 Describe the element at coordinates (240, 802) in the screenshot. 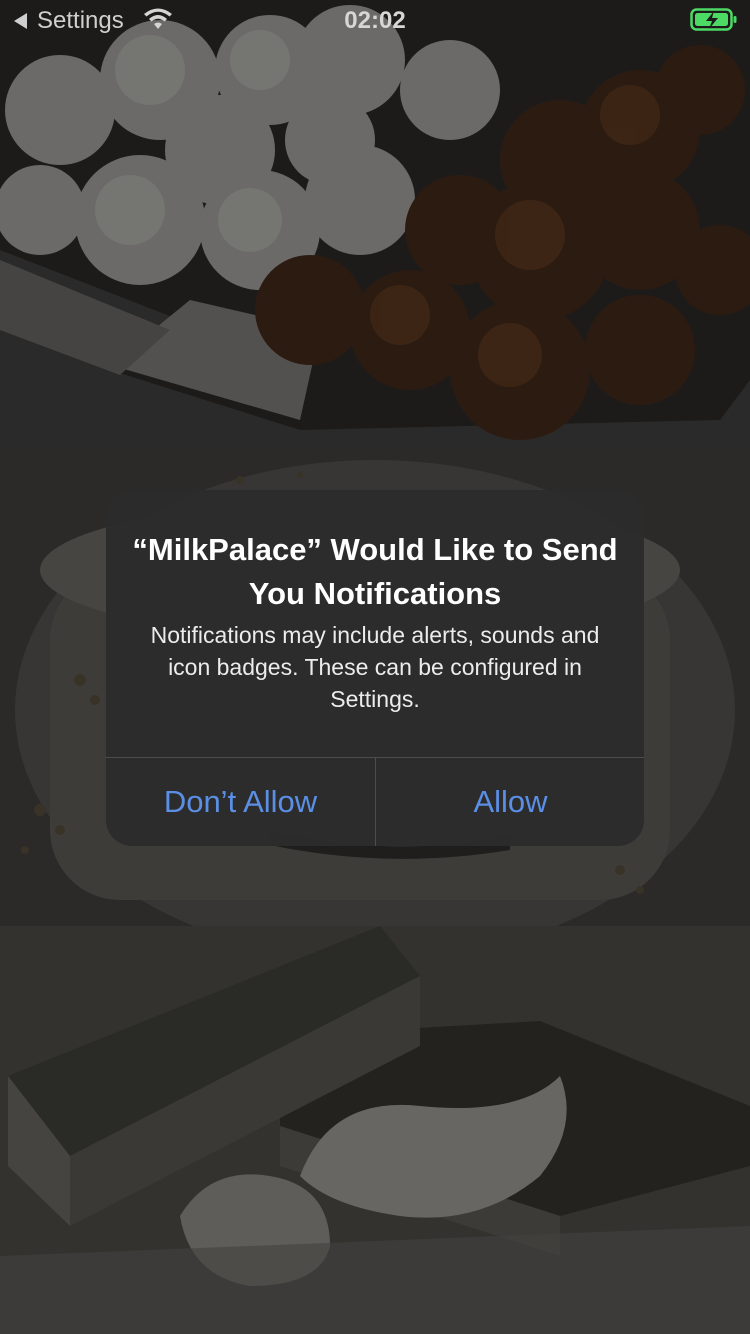

I see `dont-allow-button: Don’t Allow` at that location.